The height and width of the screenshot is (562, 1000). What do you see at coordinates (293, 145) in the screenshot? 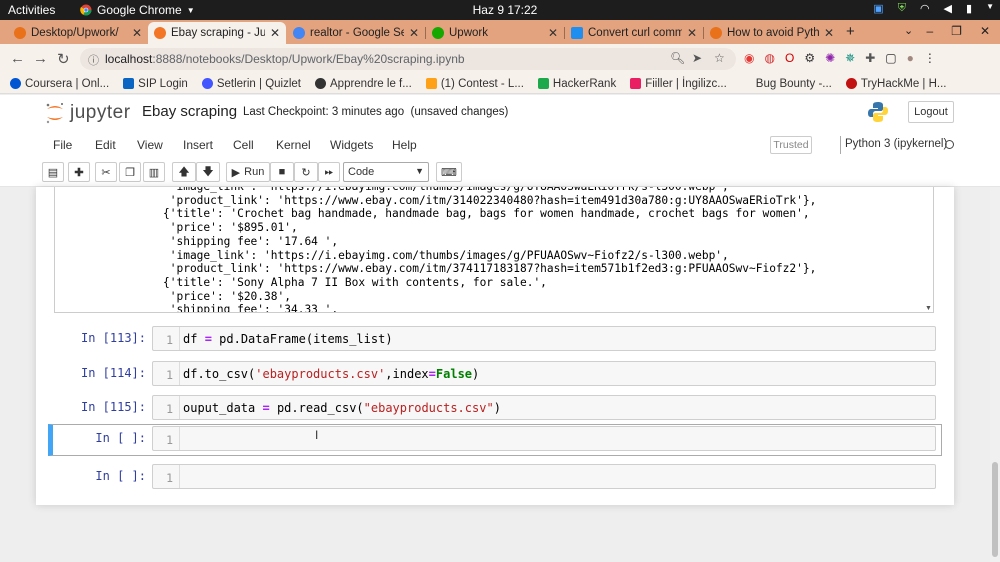
I see `menu-kernel: Kernel` at bounding box center [293, 145].